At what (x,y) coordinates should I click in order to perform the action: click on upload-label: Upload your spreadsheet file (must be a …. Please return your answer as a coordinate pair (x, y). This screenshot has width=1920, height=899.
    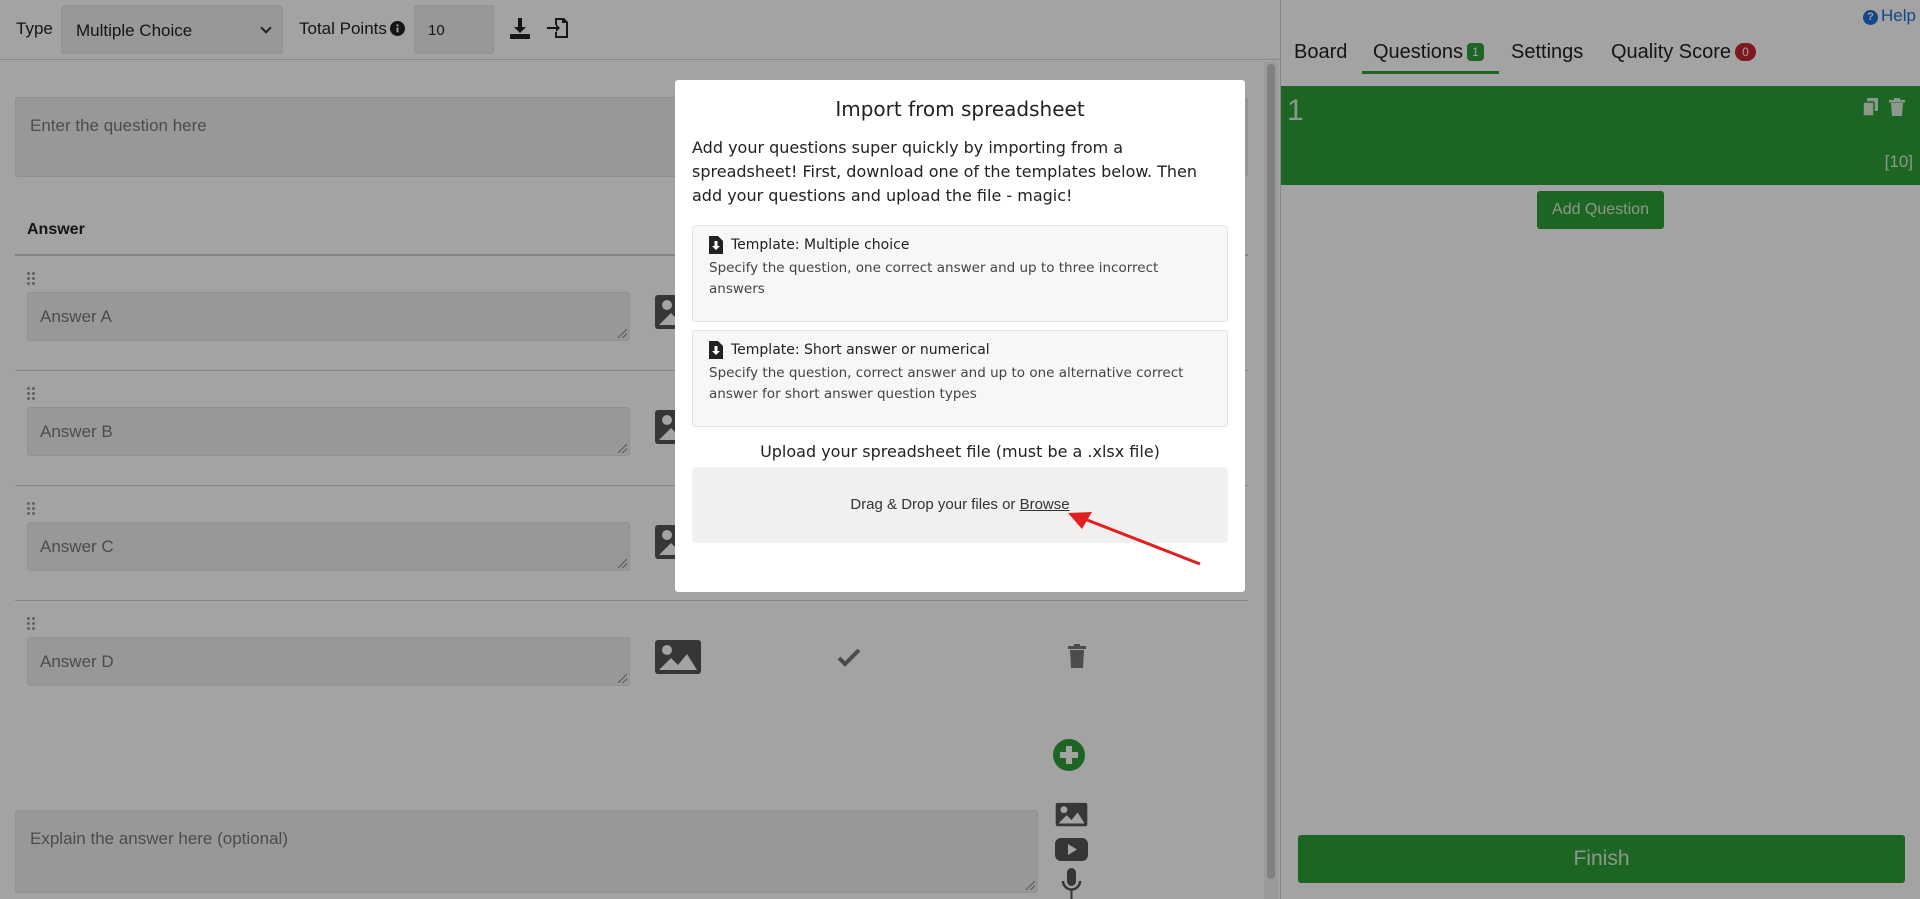
    Looking at the image, I should click on (960, 451).